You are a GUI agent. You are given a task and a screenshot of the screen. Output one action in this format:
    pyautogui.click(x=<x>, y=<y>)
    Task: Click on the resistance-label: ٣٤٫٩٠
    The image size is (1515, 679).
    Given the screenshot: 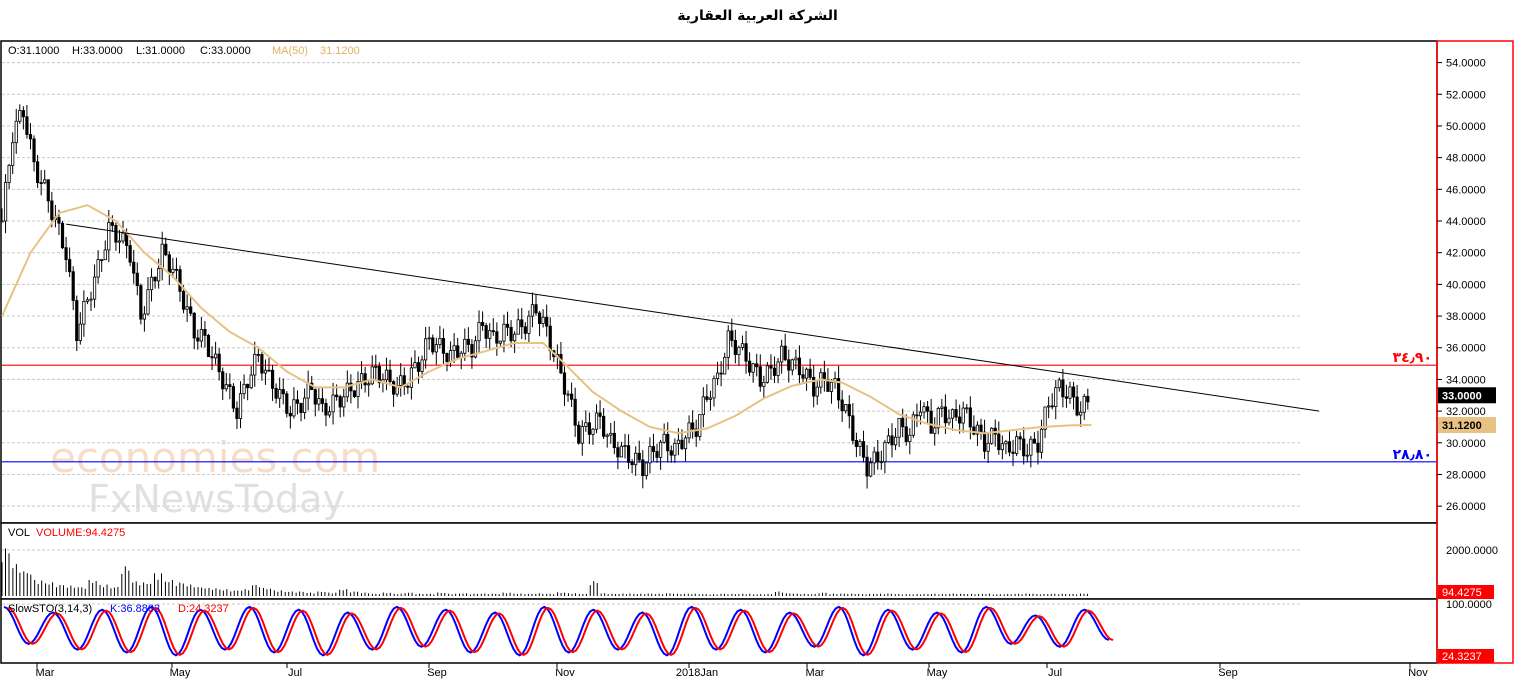 What is the action you would take?
    pyautogui.click(x=1412, y=358)
    